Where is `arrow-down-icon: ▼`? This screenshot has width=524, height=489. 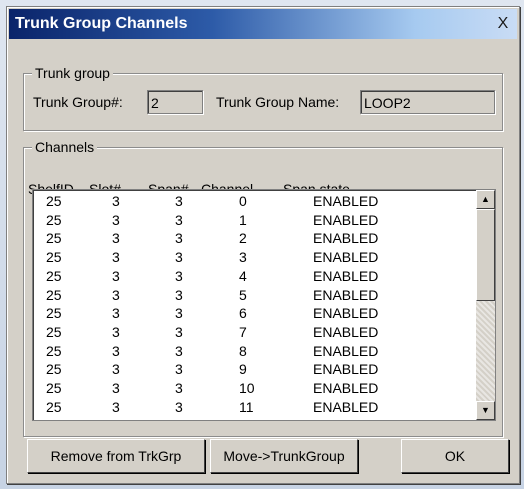
arrow-down-icon: ▼ is located at coordinates (485, 410).